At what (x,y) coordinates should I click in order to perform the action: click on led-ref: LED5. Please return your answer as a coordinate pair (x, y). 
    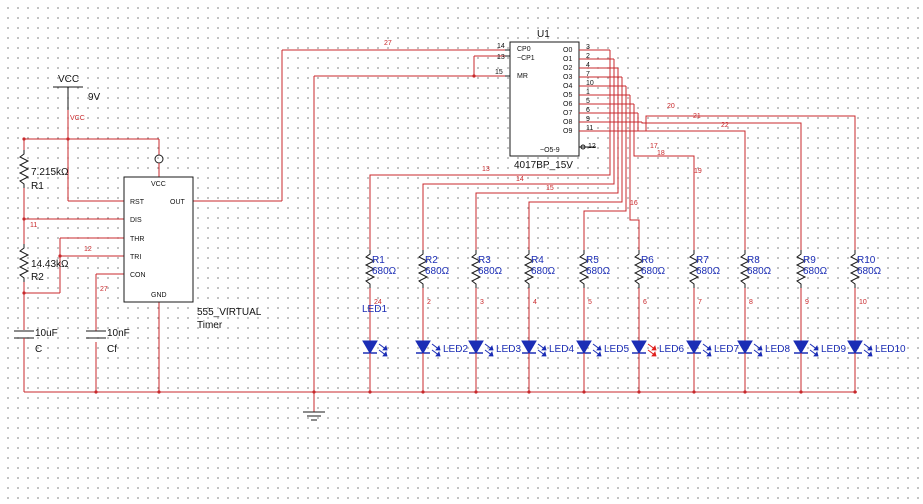
    Looking at the image, I should click on (616, 349).